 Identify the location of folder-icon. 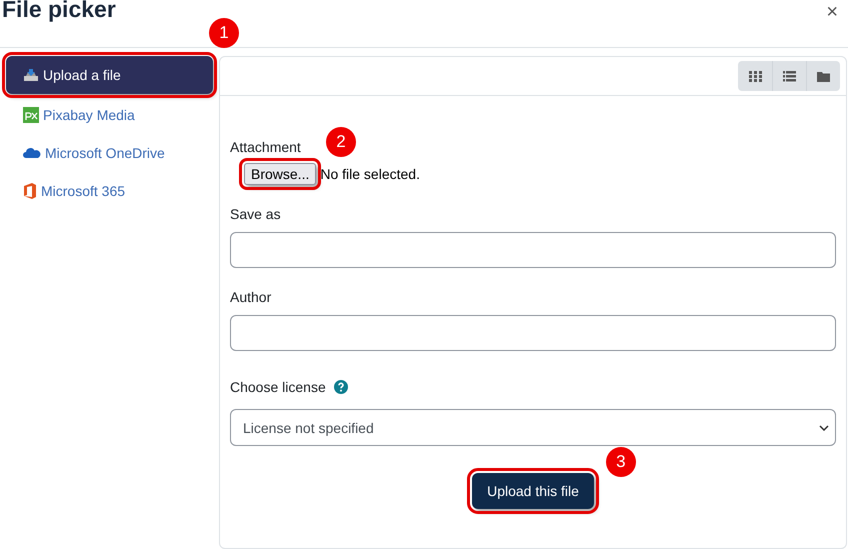
(823, 76).